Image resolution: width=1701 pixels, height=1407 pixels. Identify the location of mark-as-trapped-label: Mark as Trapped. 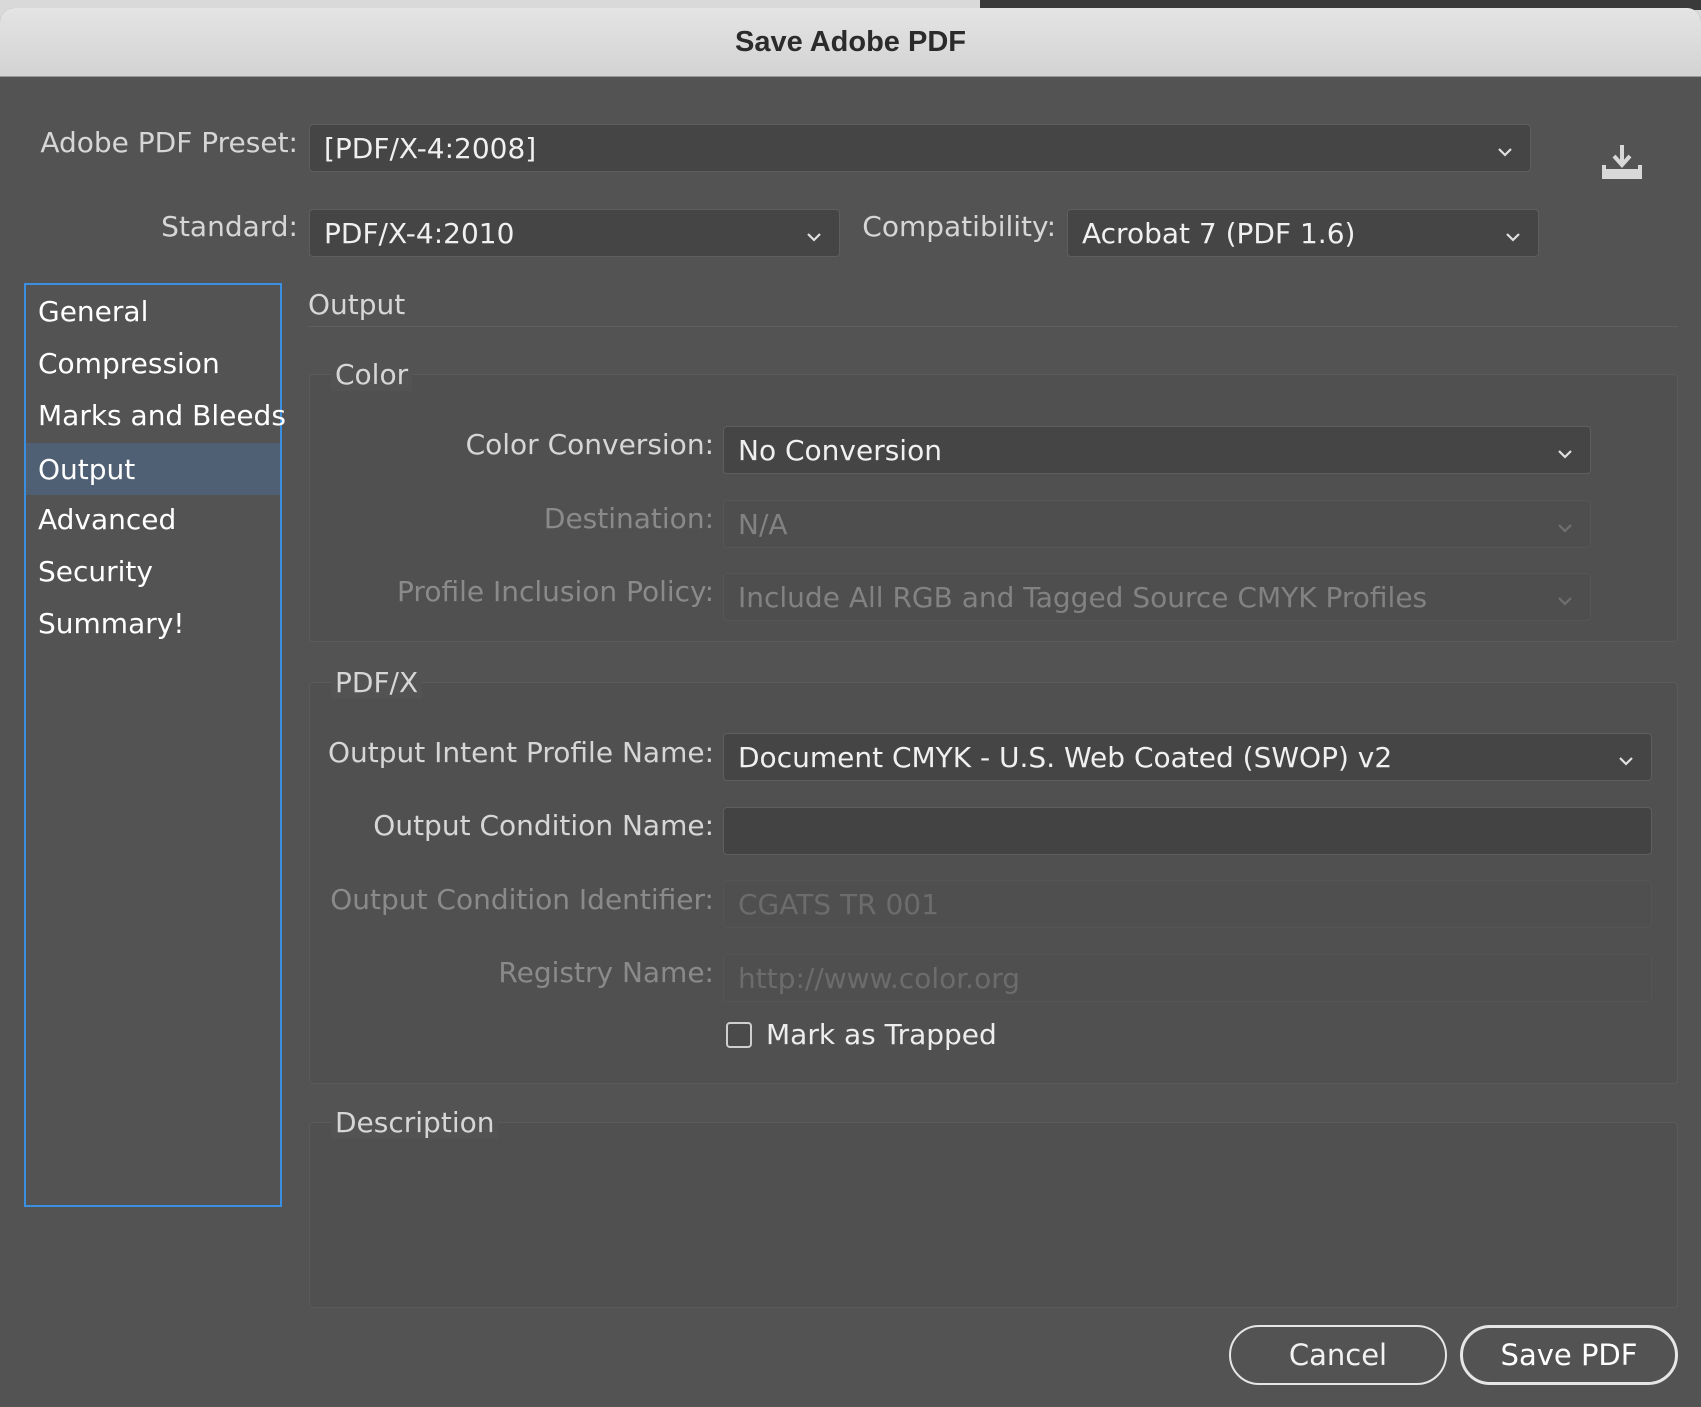
(881, 1034).